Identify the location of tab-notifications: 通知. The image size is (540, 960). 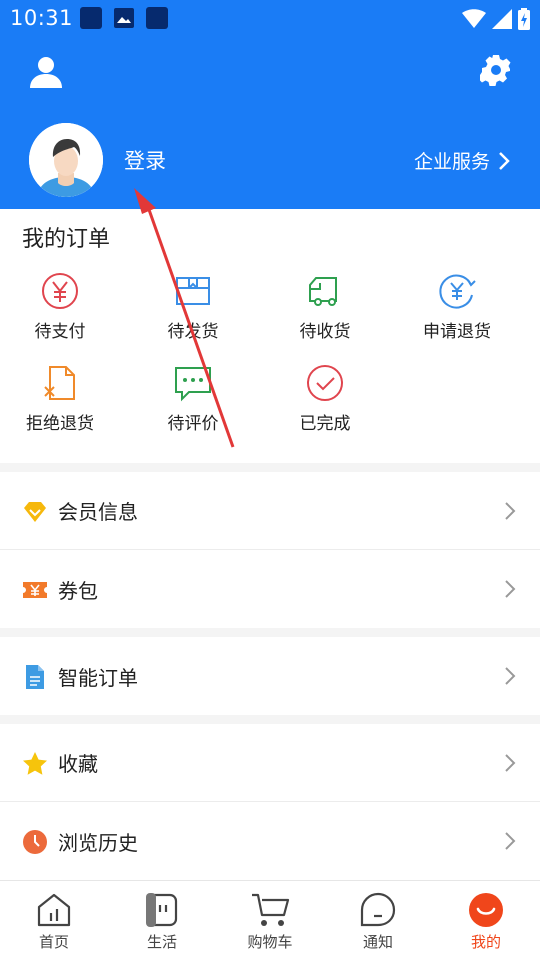
(378, 921).